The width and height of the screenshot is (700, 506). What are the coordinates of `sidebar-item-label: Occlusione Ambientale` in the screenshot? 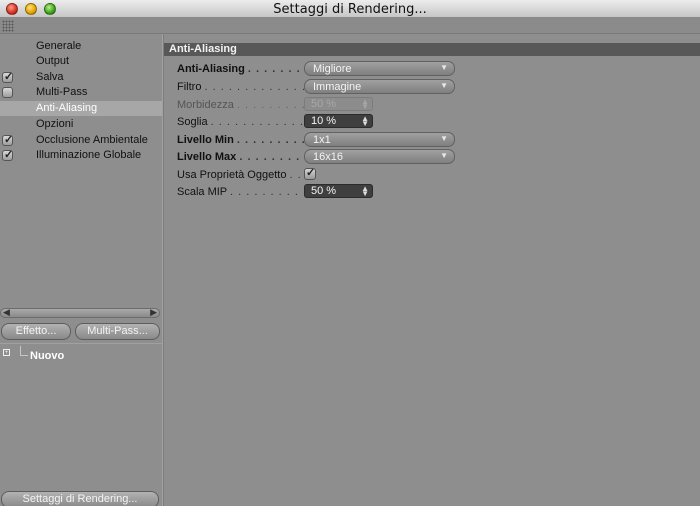 It's located at (92, 140).